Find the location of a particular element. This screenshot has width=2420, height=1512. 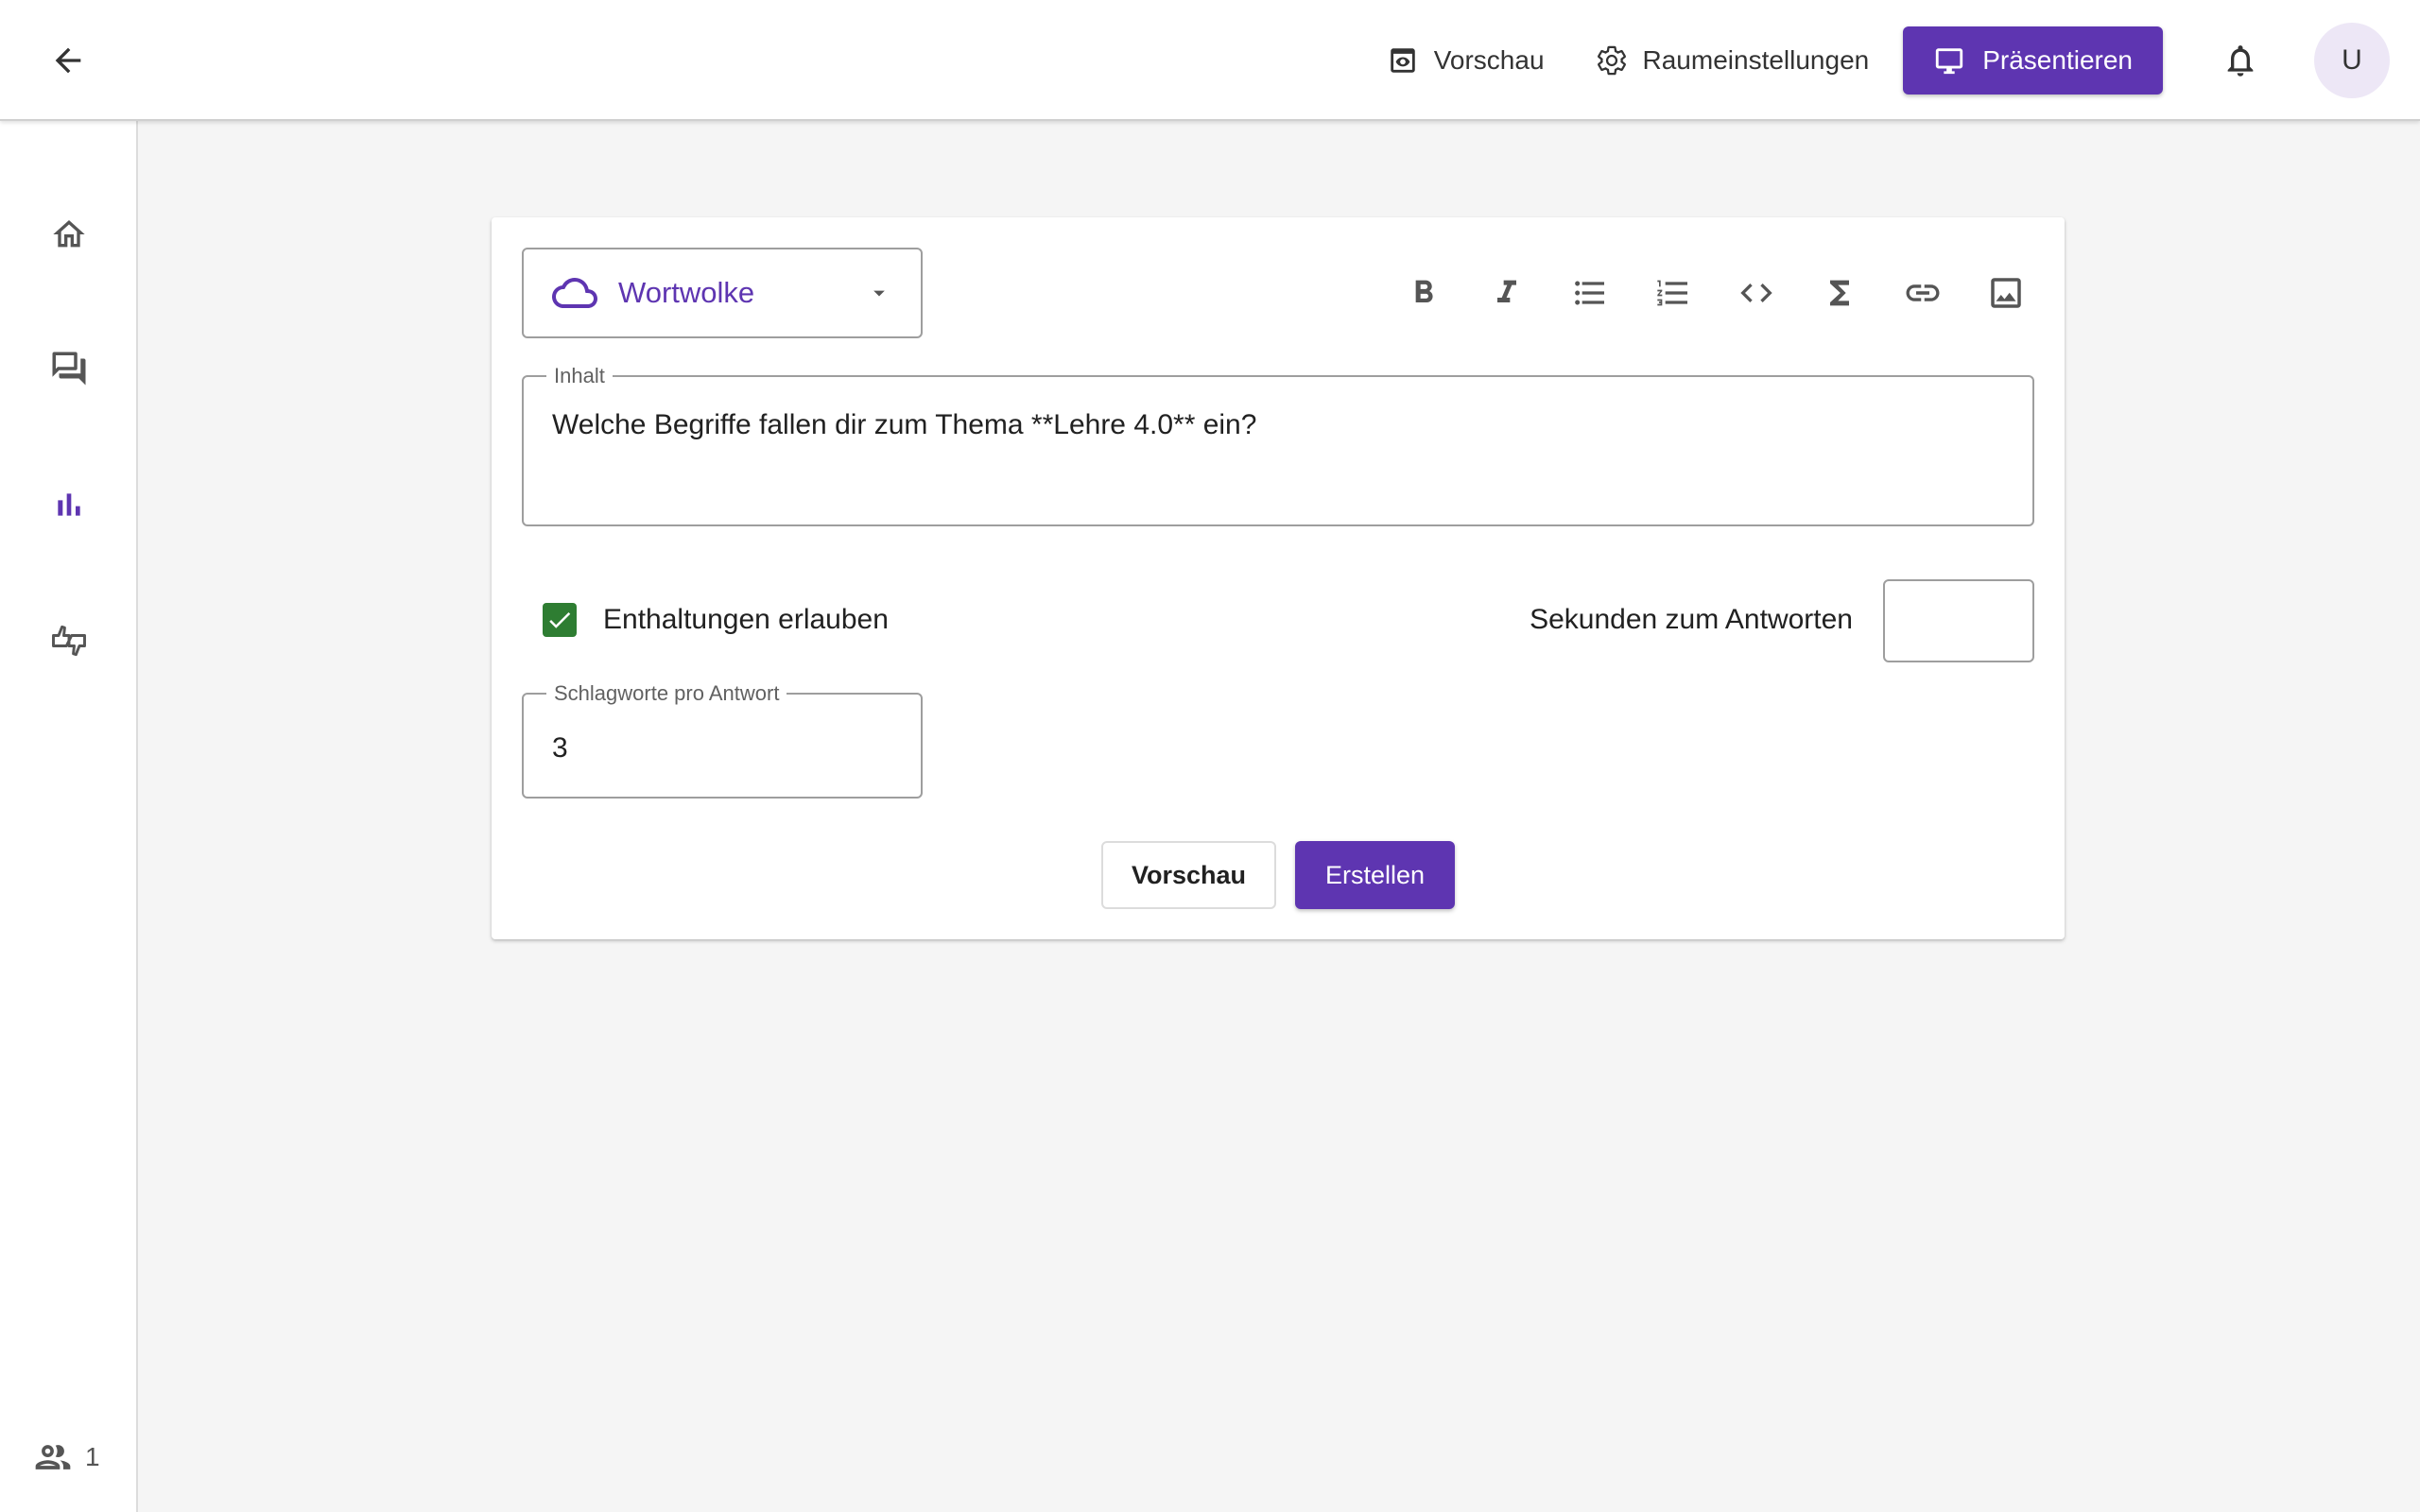

avatar: U is located at coordinates (2352, 60).